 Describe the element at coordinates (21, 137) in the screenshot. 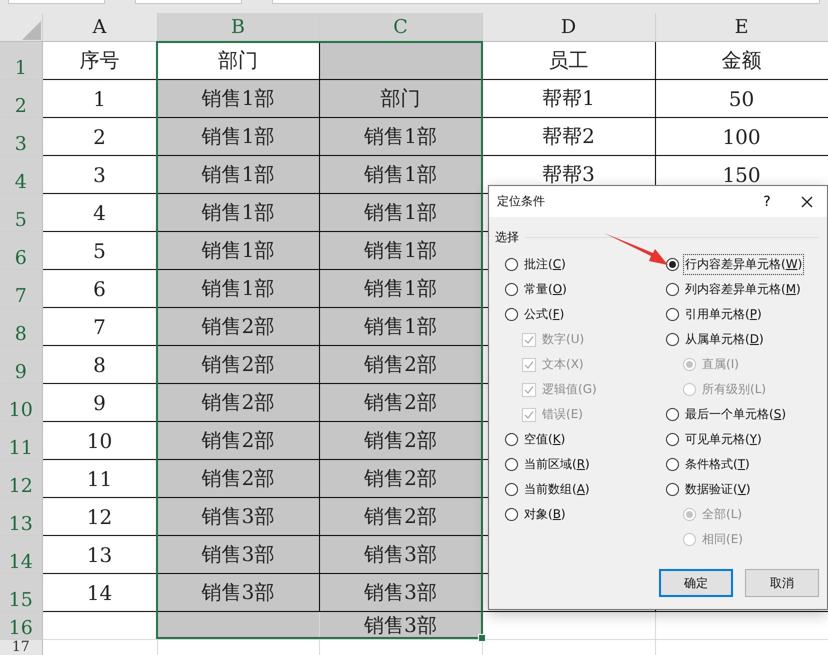

I see `row-header: 3` at that location.